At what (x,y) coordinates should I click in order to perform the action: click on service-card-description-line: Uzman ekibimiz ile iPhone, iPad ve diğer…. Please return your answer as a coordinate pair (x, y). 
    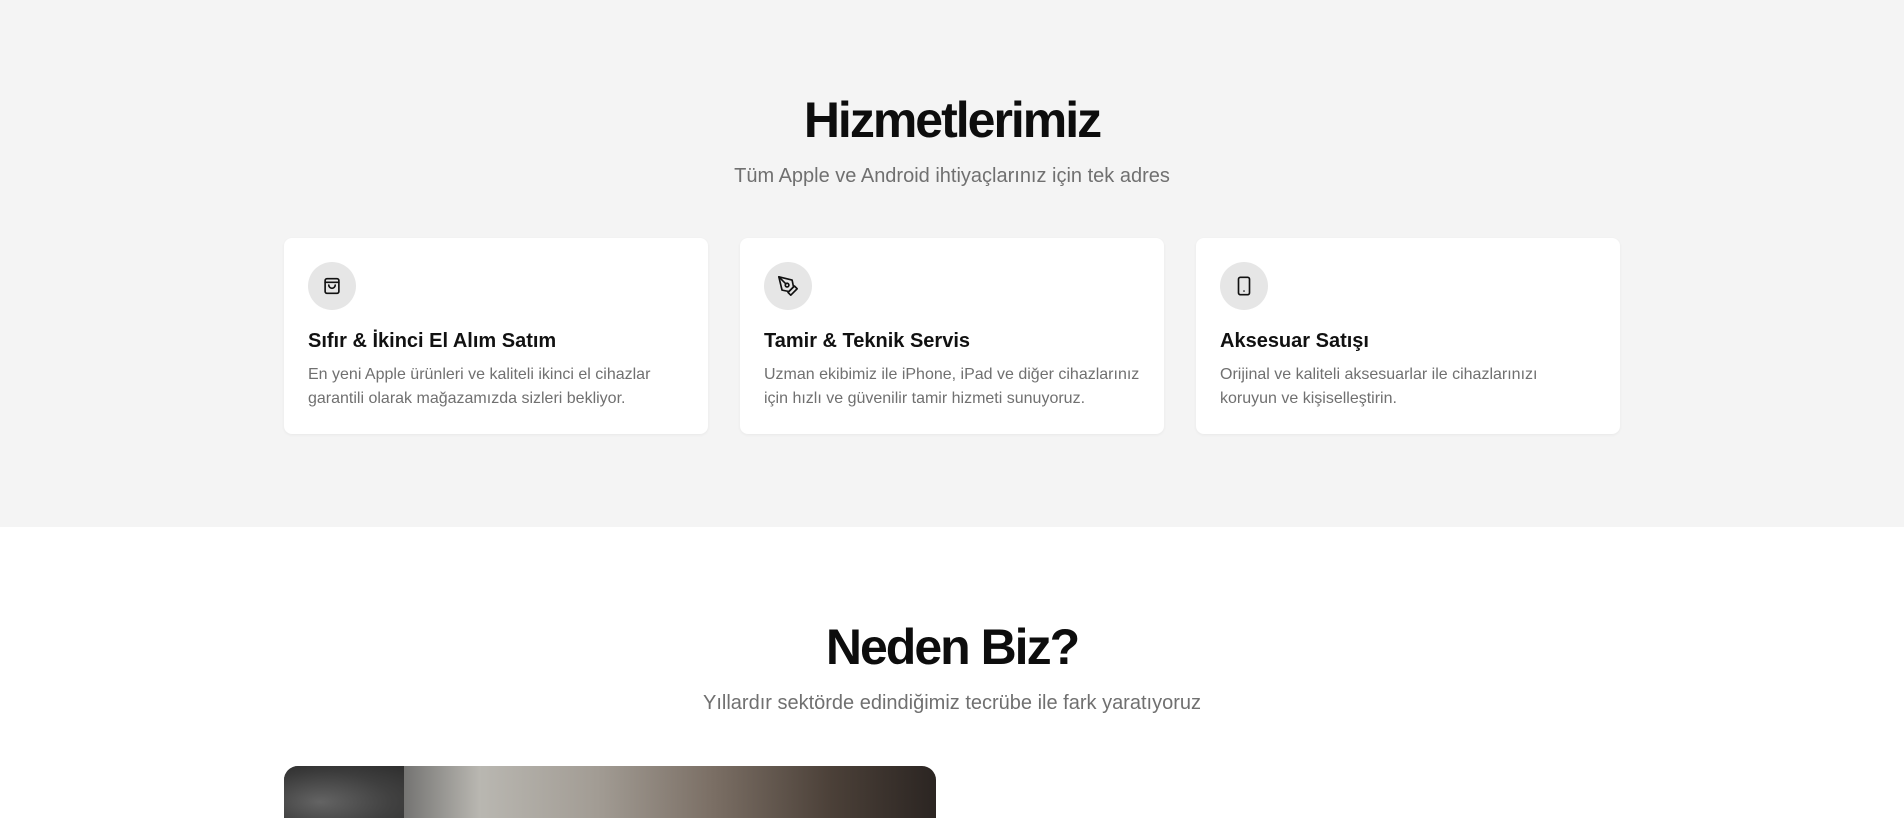
    Looking at the image, I should click on (952, 374).